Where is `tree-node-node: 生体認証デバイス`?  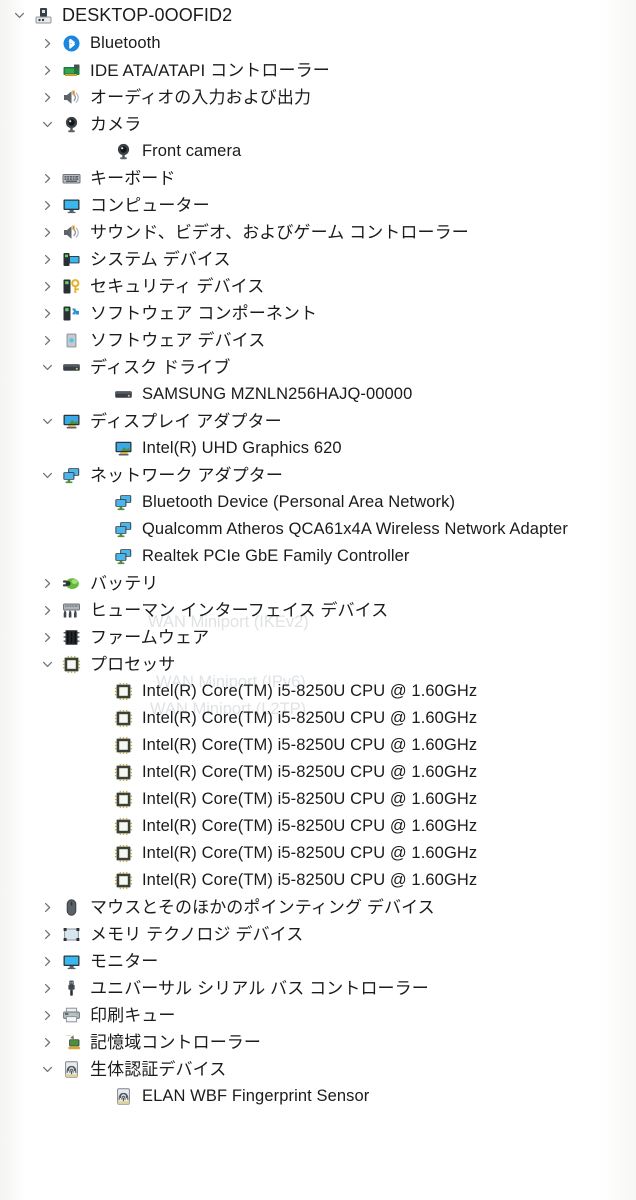 tree-node-node: 生体認証デバイス is located at coordinates (318, 1069).